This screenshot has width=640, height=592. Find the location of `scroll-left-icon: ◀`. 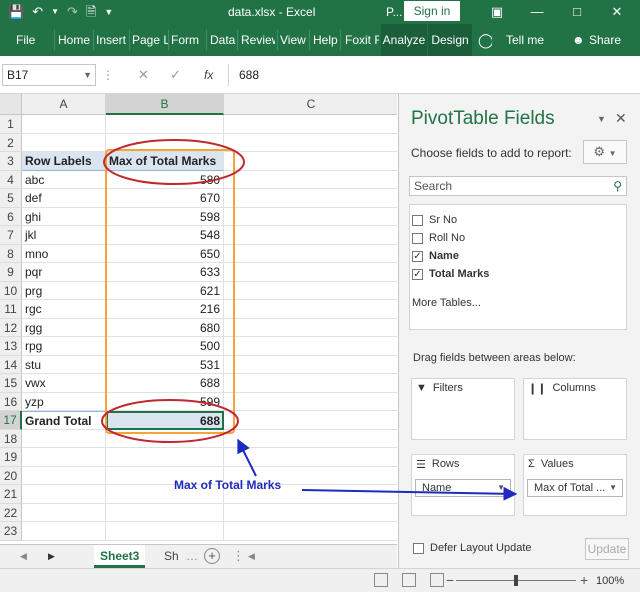

scroll-left-icon: ◀ is located at coordinates (251, 556).